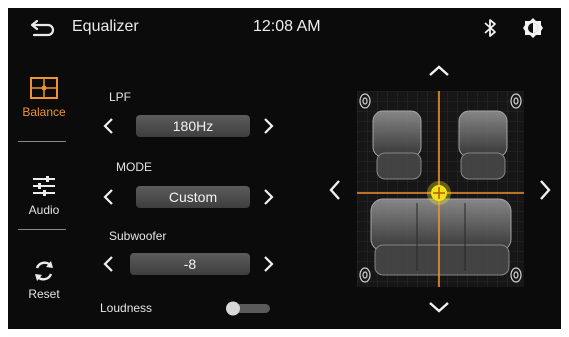 Image resolution: width=569 pixels, height=337 pixels. Describe the element at coordinates (441, 237) in the screenshot. I see `rear-bench-seat` at that location.